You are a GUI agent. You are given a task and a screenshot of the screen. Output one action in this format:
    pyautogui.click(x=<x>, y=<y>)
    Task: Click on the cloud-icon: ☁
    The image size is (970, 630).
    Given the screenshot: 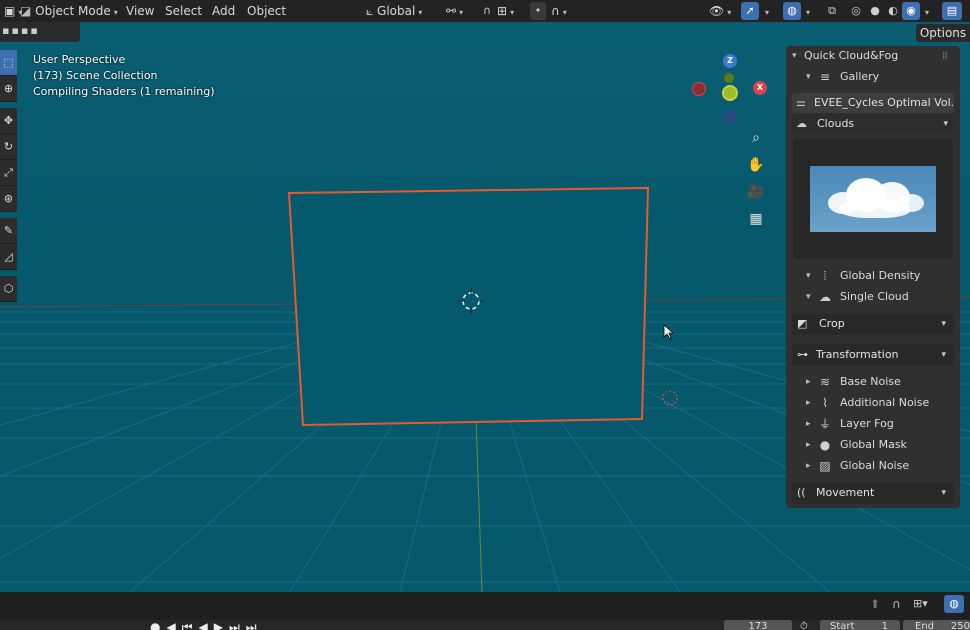 What is the action you would take?
    pyautogui.click(x=801, y=123)
    